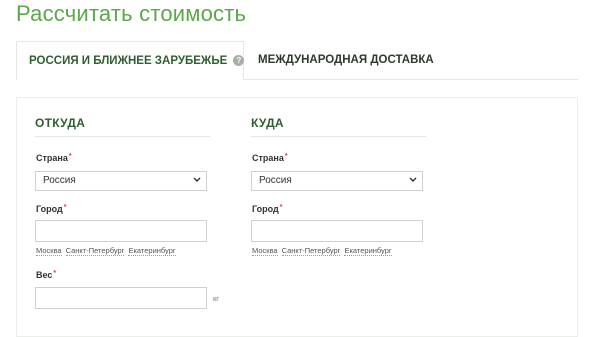 The image size is (600, 337). What do you see at coordinates (121, 298) in the screenshot?
I see `weight-input` at bounding box center [121, 298].